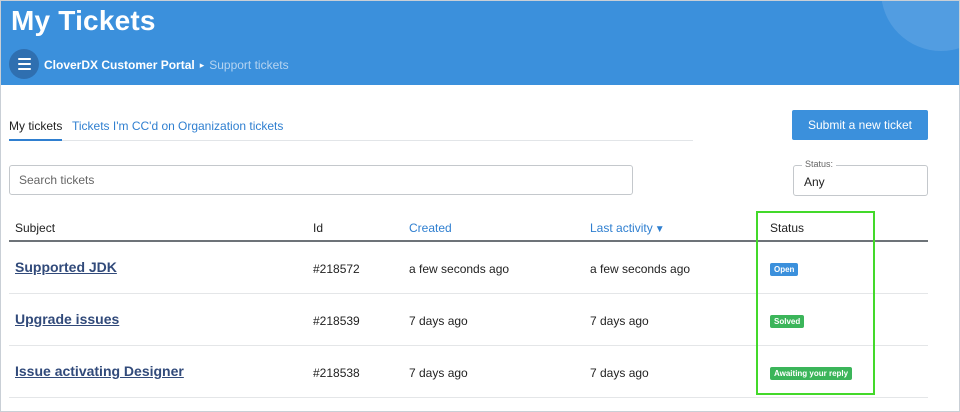  I want to click on breadcrumb-root-link: CloverDX Customer Portal, so click(119, 65).